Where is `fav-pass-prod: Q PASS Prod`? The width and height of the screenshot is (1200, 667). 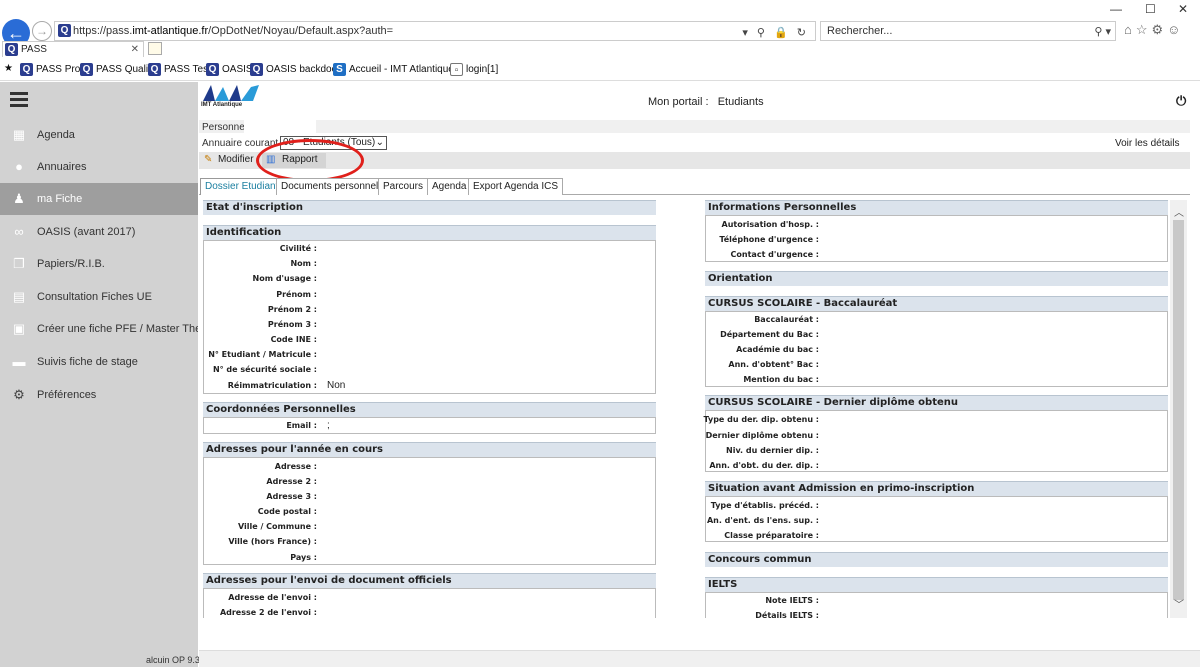
fav-pass-prod: Q PASS Prod is located at coordinates (53, 69).